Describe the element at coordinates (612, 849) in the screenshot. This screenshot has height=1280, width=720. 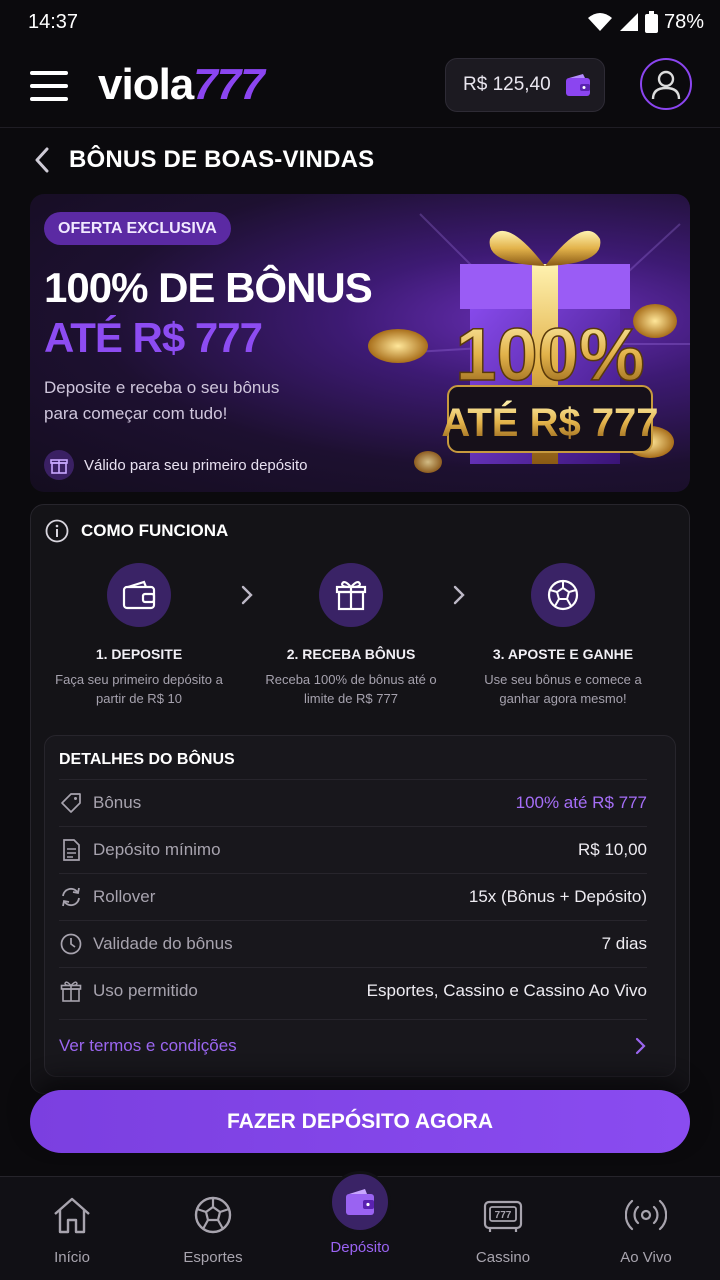
I see `detail-value: R$ 10,00` at that location.